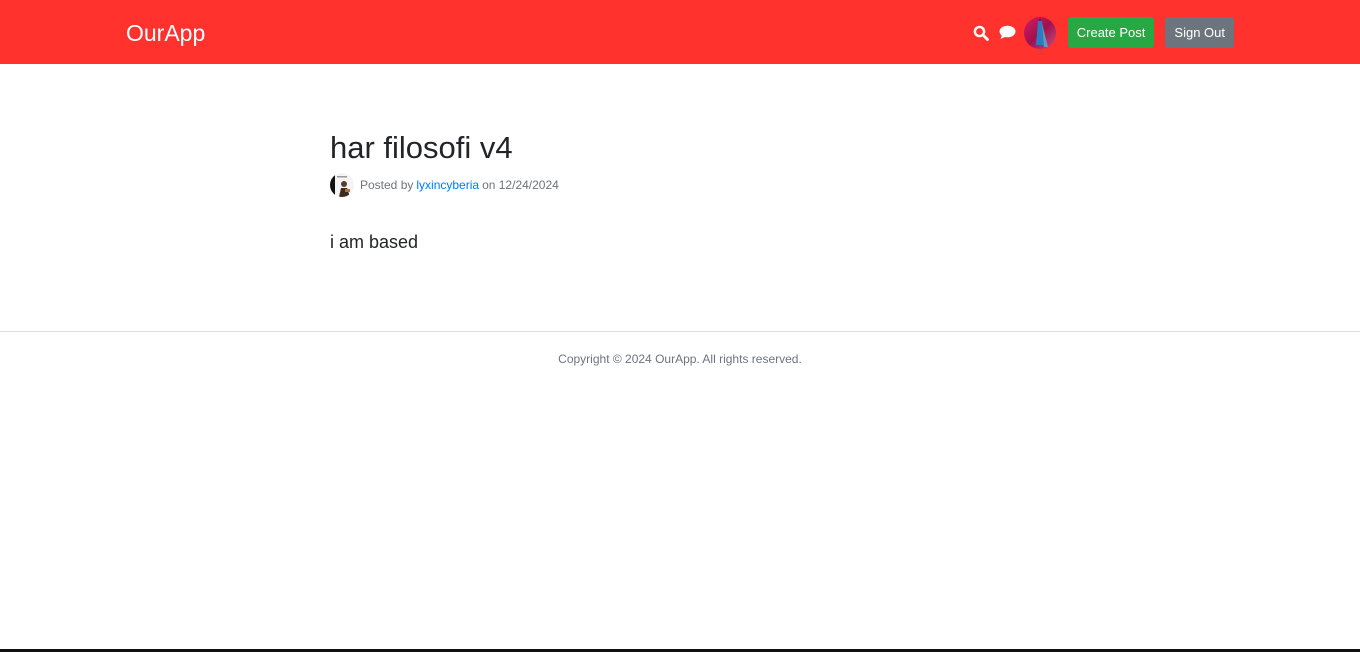  What do you see at coordinates (981, 32) in the screenshot?
I see `search-icon` at bounding box center [981, 32].